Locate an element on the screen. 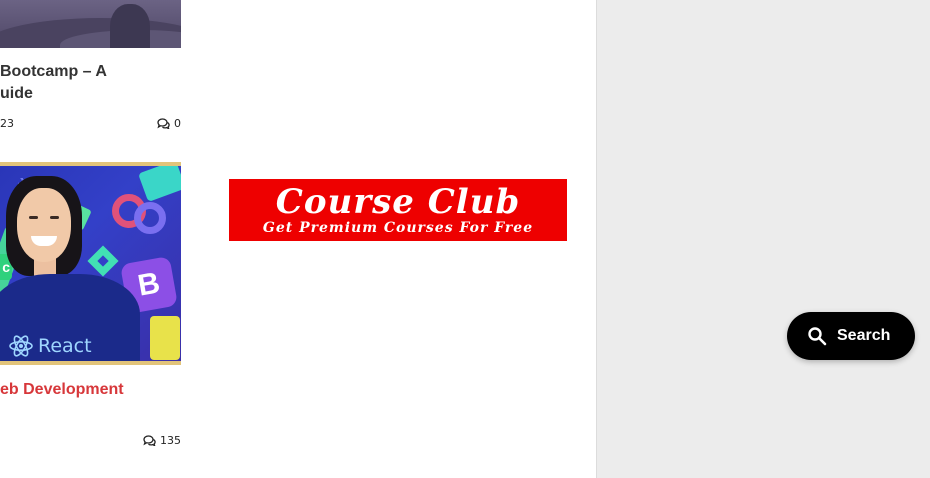  comment-count-value: 135 is located at coordinates (170, 440).